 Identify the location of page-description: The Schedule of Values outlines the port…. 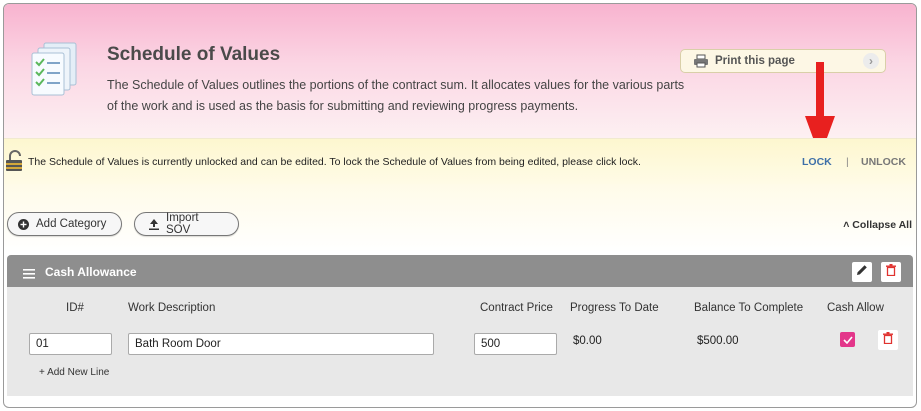
(396, 95).